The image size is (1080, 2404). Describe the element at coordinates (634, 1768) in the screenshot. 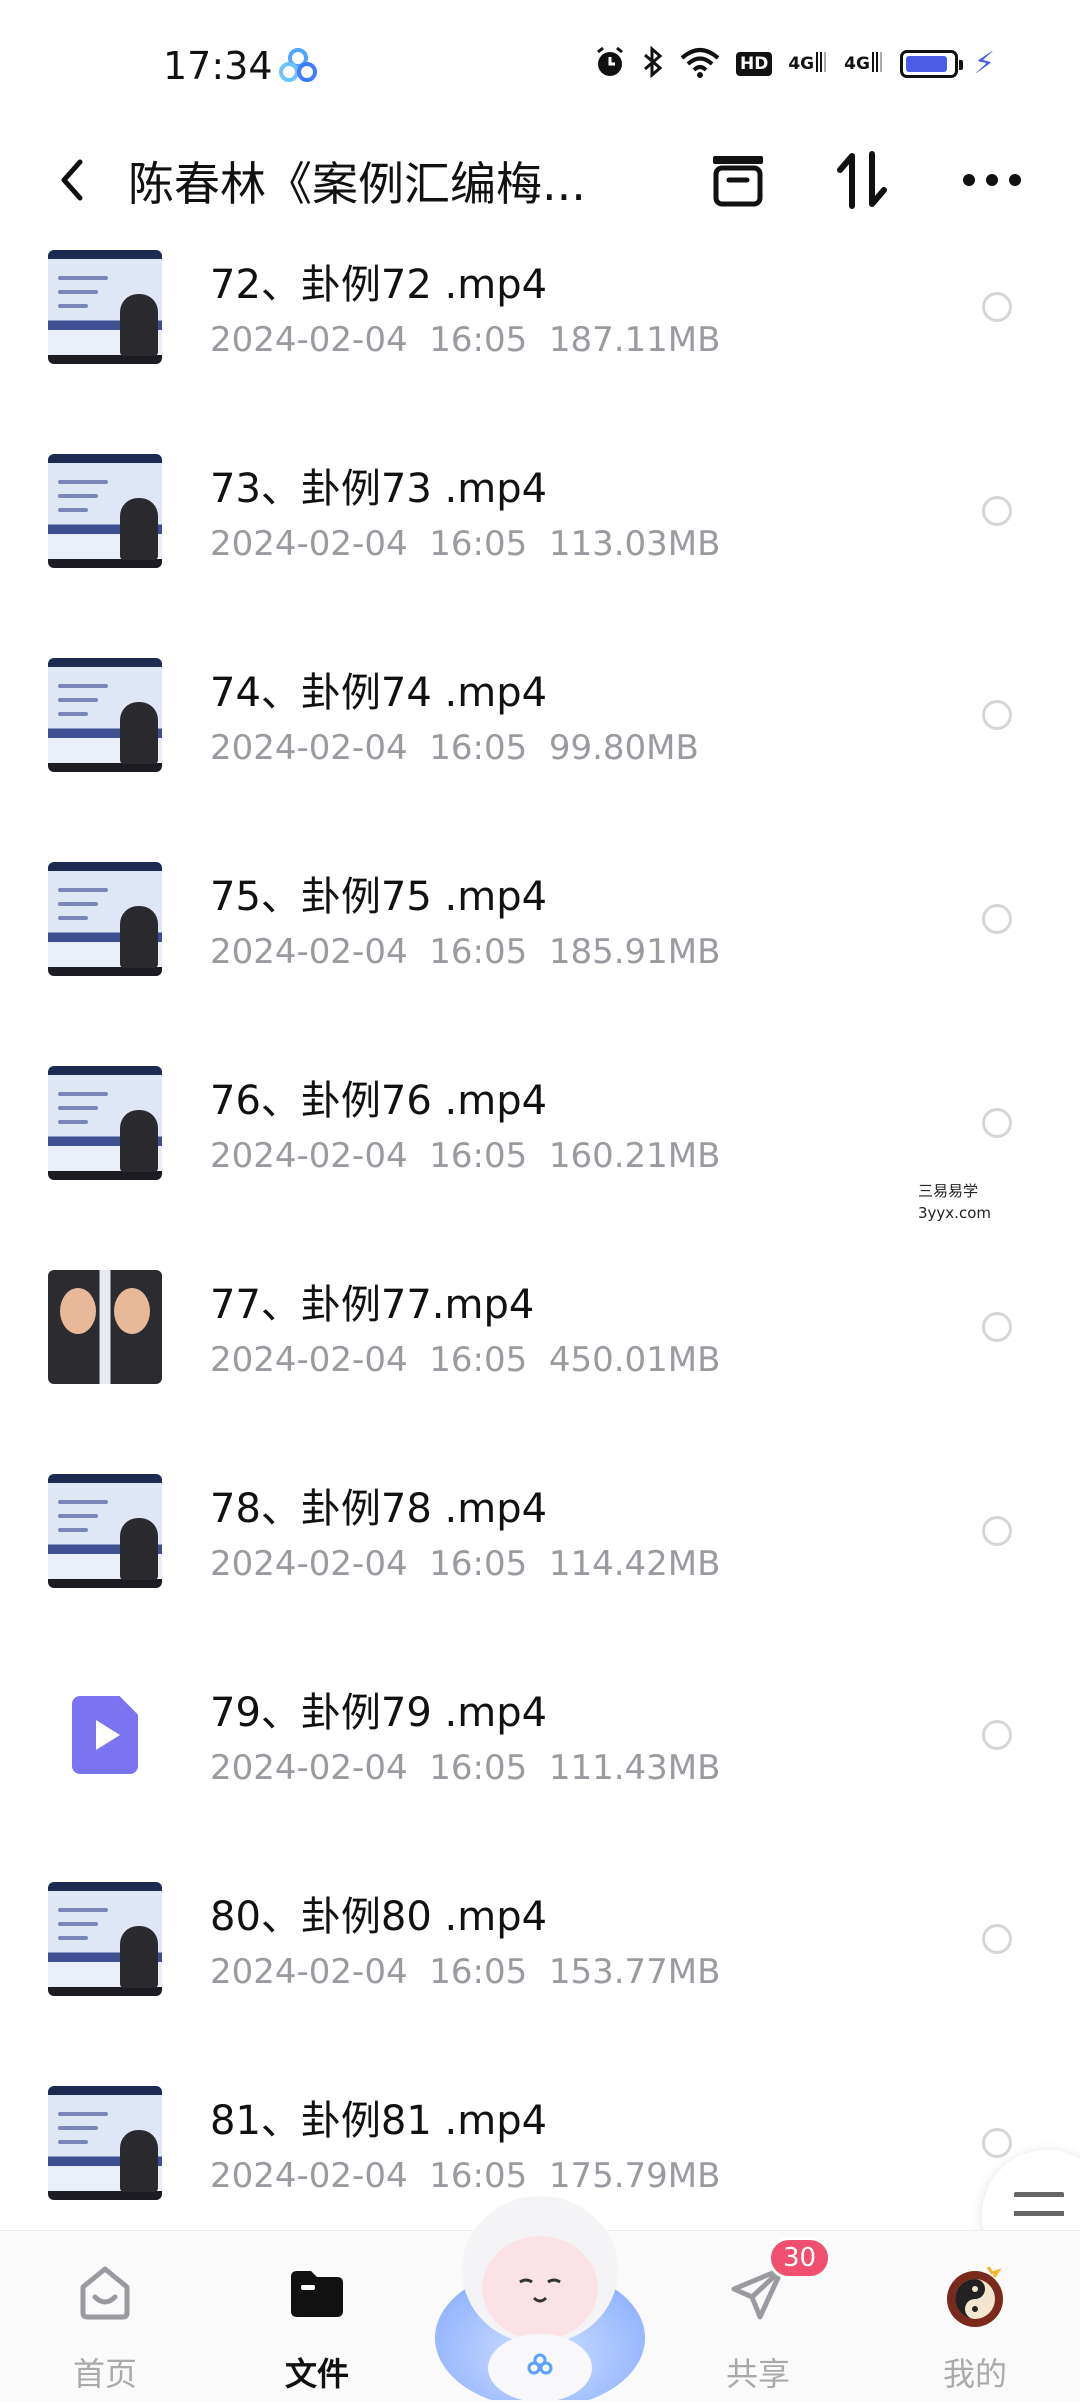

I see `file-size: 111.43MB` at that location.